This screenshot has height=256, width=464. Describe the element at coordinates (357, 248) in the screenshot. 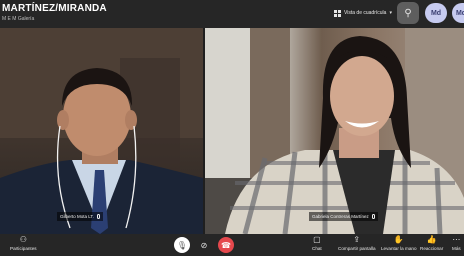

I see `share-label: Compartir pantalla` at that location.